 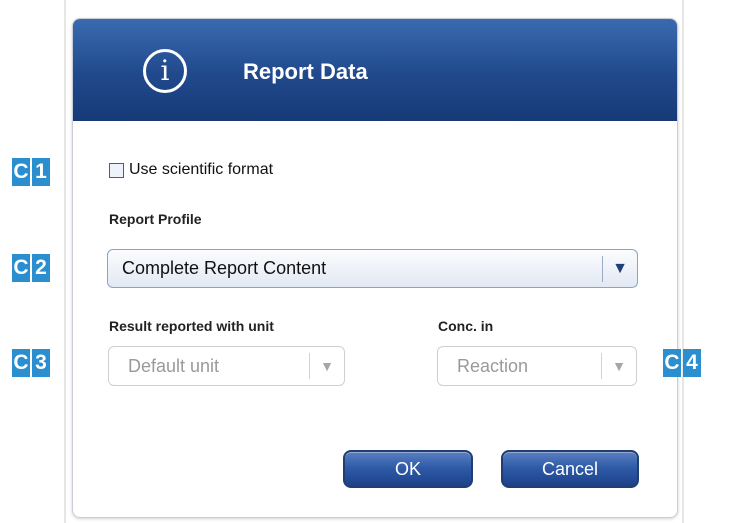 What do you see at coordinates (537, 366) in the screenshot?
I see `conc-in-select: Reaction ▼` at bounding box center [537, 366].